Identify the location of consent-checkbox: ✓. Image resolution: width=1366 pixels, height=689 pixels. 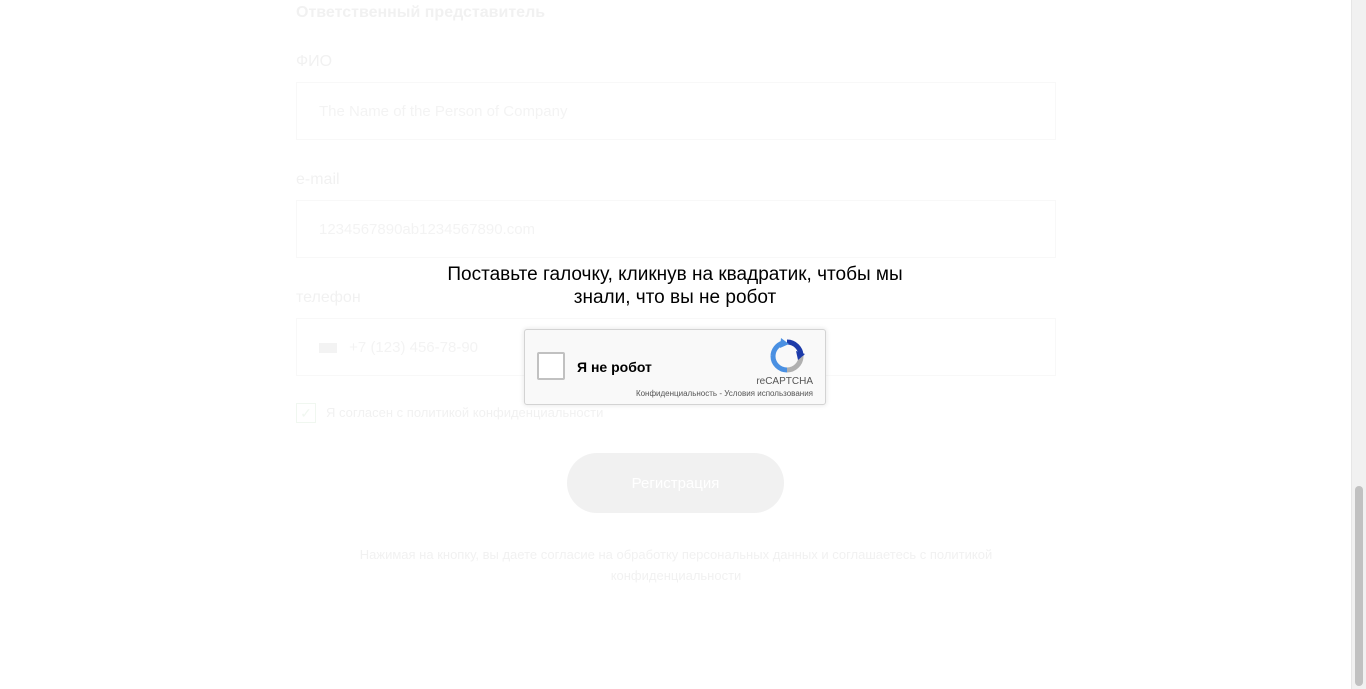
(306, 413).